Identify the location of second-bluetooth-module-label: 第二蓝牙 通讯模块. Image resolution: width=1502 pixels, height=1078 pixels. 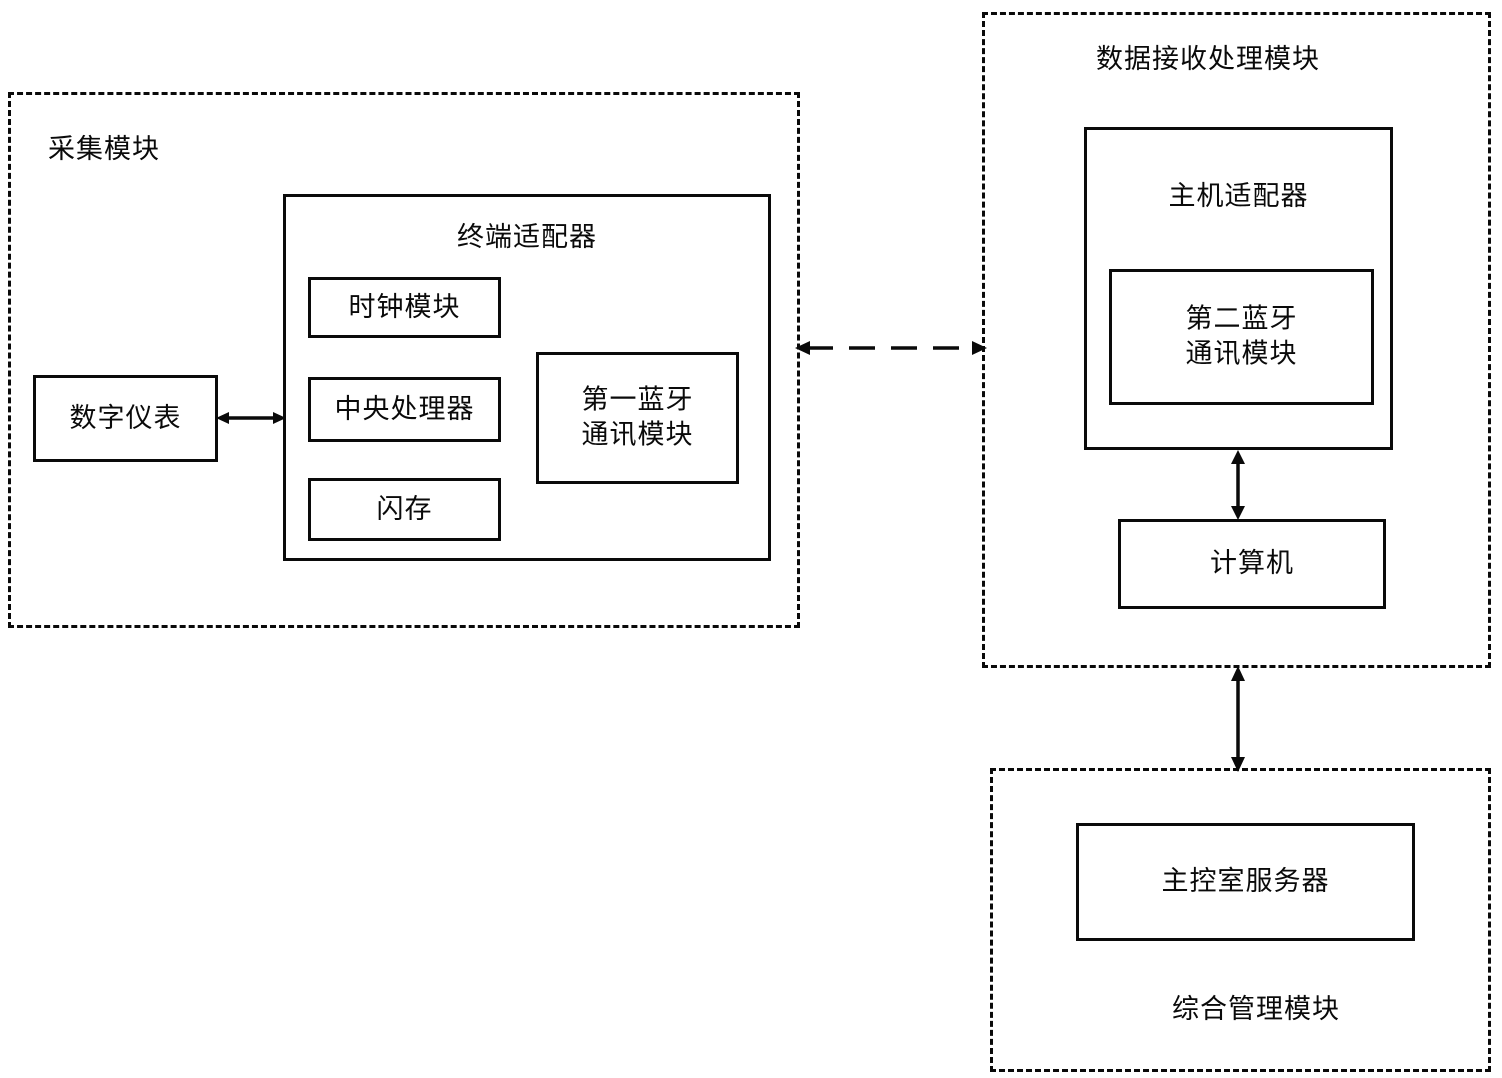
(1241, 336).